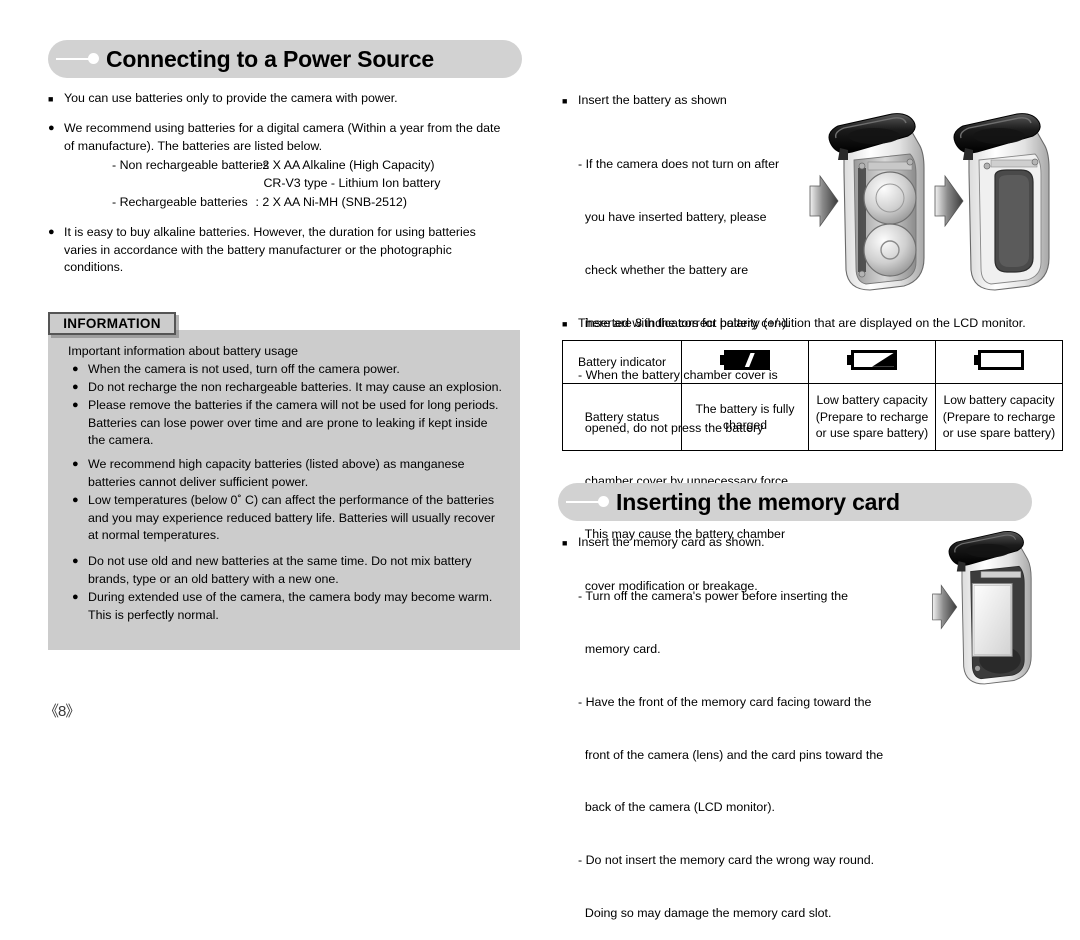 This screenshot has width=1080, height=940. I want to click on battery-status-row-label: Battery status, so click(622, 417).